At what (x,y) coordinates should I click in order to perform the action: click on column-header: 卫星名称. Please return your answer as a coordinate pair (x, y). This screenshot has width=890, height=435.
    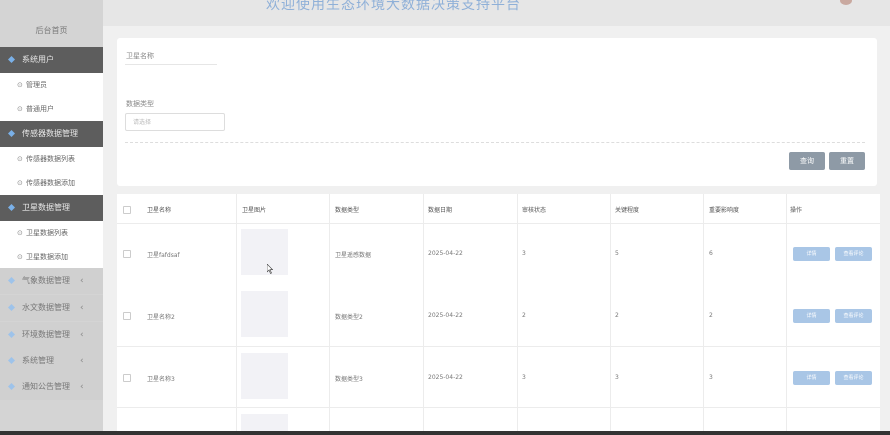
    Looking at the image, I should click on (159, 209).